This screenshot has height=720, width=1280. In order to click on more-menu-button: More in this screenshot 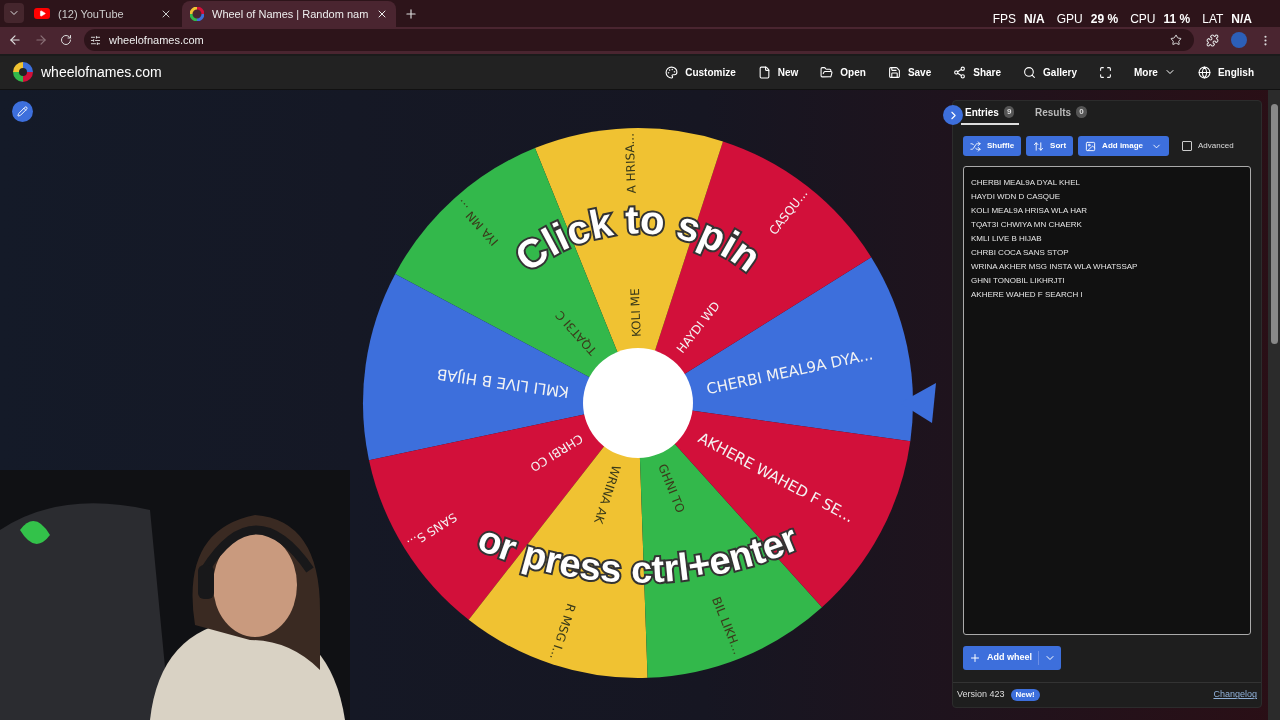, I will do `click(1154, 72)`.